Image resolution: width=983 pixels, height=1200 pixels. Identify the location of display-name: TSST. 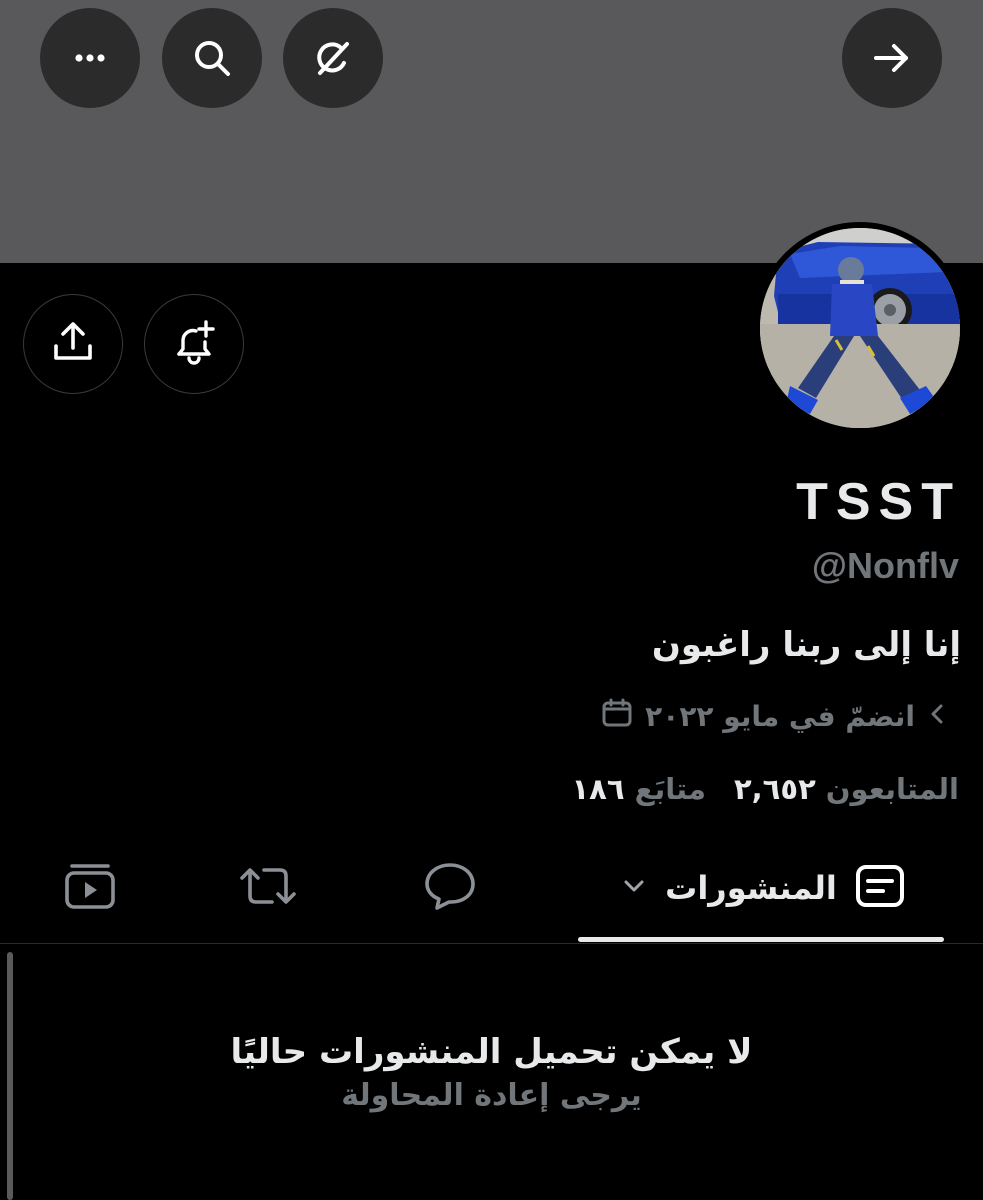
(878, 502).